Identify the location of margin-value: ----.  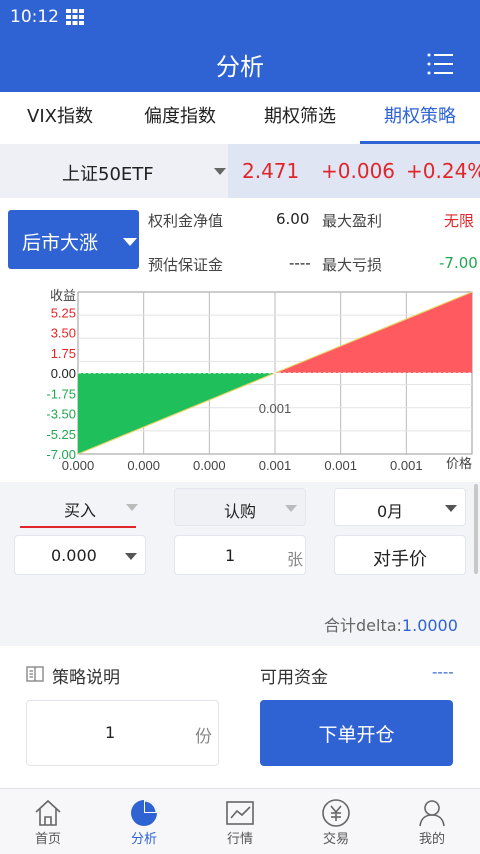
(300, 263).